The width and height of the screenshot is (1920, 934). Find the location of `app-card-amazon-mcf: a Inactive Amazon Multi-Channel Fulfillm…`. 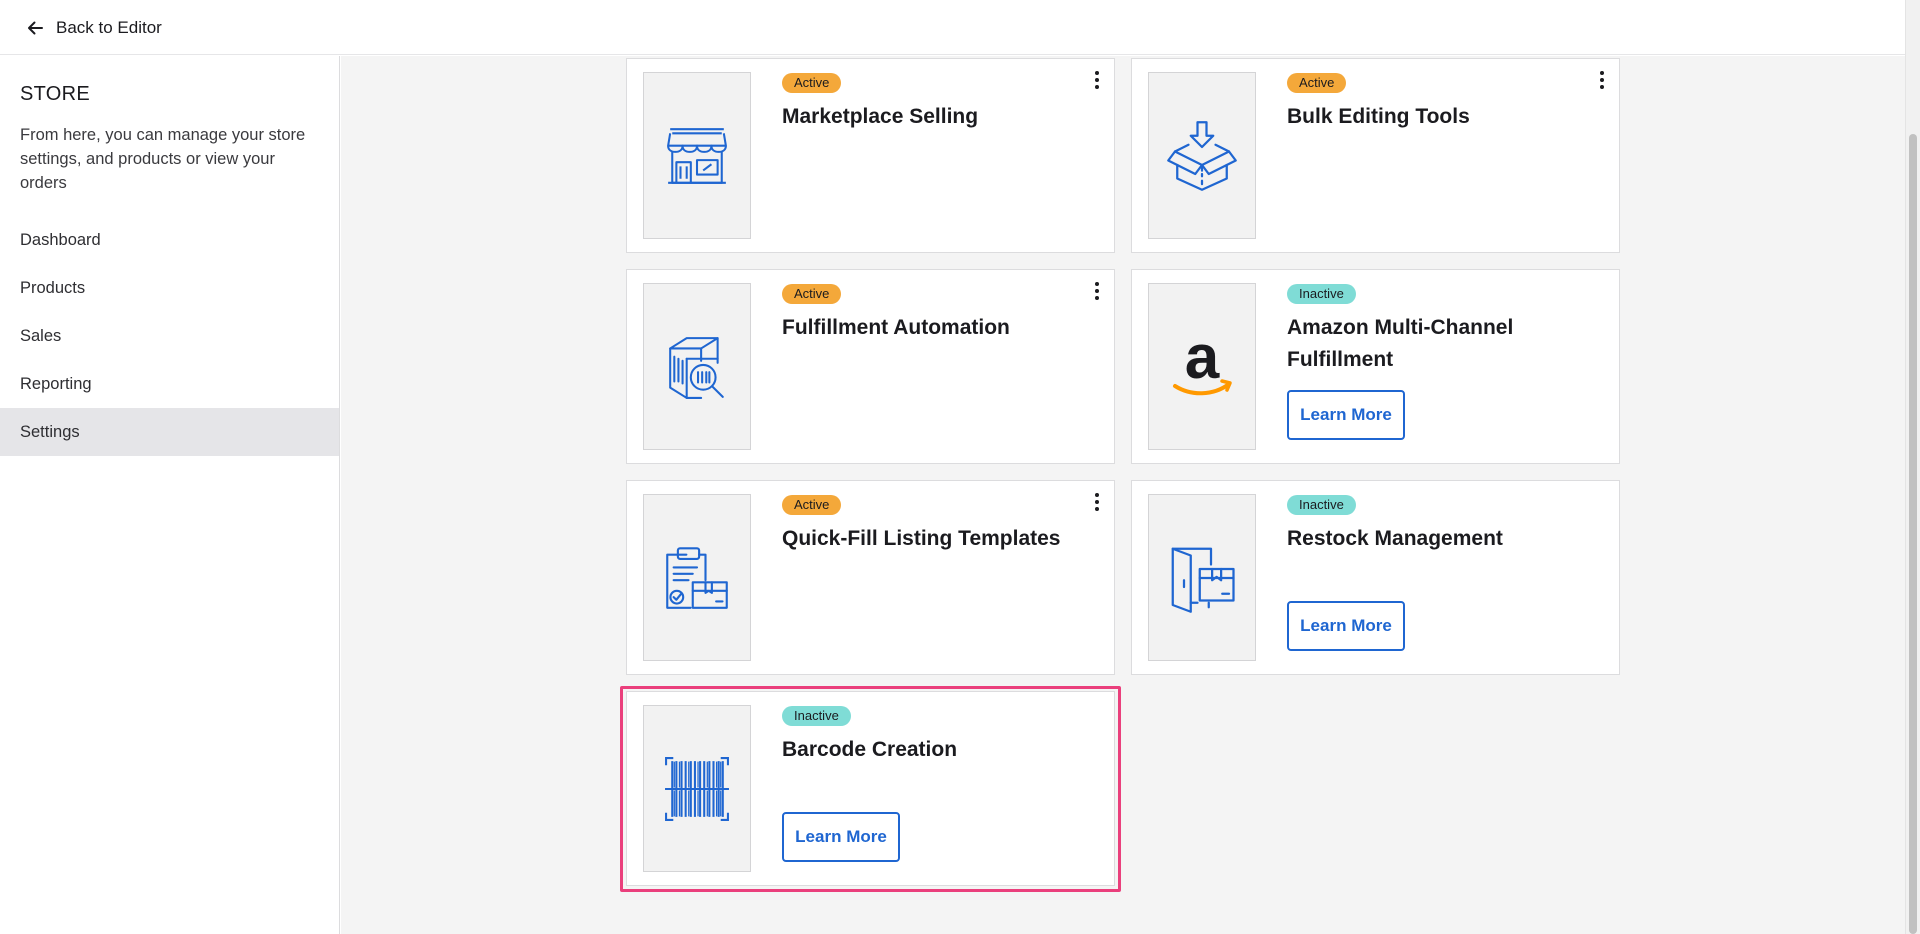

app-card-amazon-mcf: a Inactive Amazon Multi-Channel Fulfillm… is located at coordinates (1375, 366).